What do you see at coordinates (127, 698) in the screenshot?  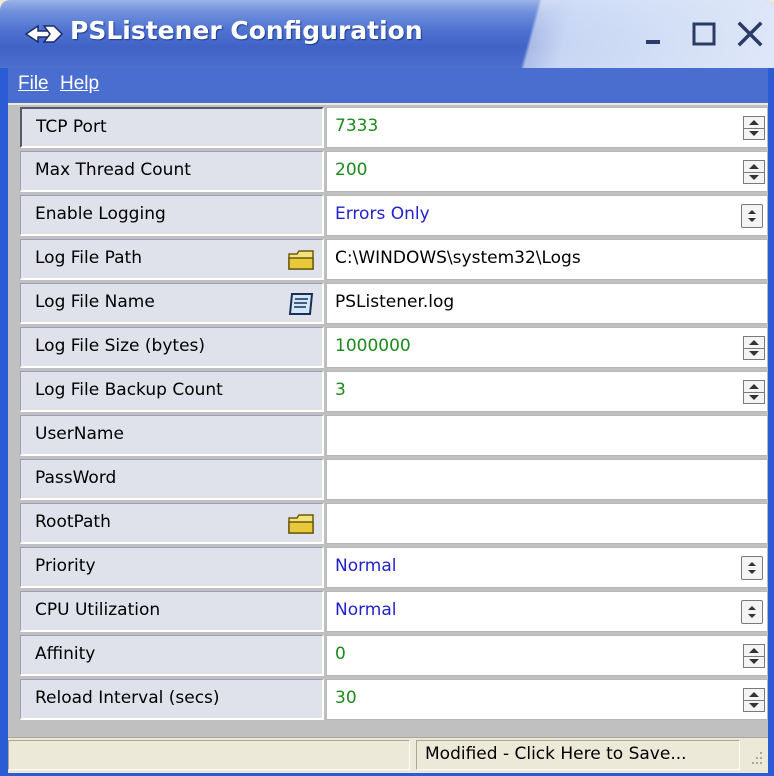 I see `property-label: Reload Interval (secs)` at bounding box center [127, 698].